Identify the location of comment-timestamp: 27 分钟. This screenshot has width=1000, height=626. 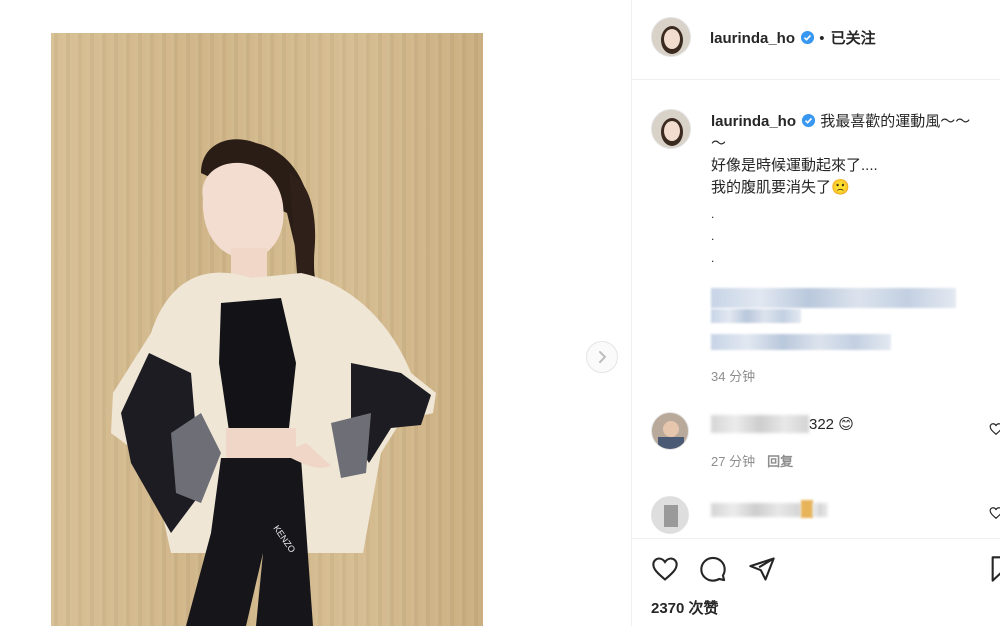
(733, 461).